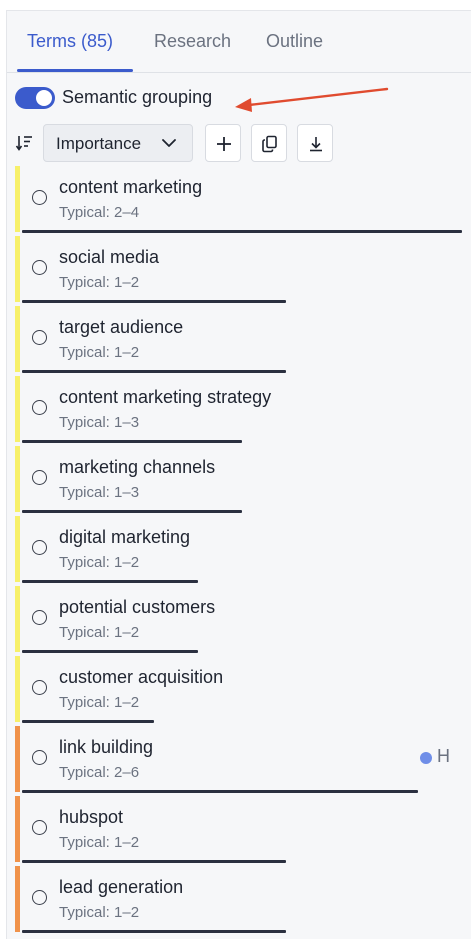 This screenshot has width=476, height=939. I want to click on chevron-down-icon, so click(169, 143).